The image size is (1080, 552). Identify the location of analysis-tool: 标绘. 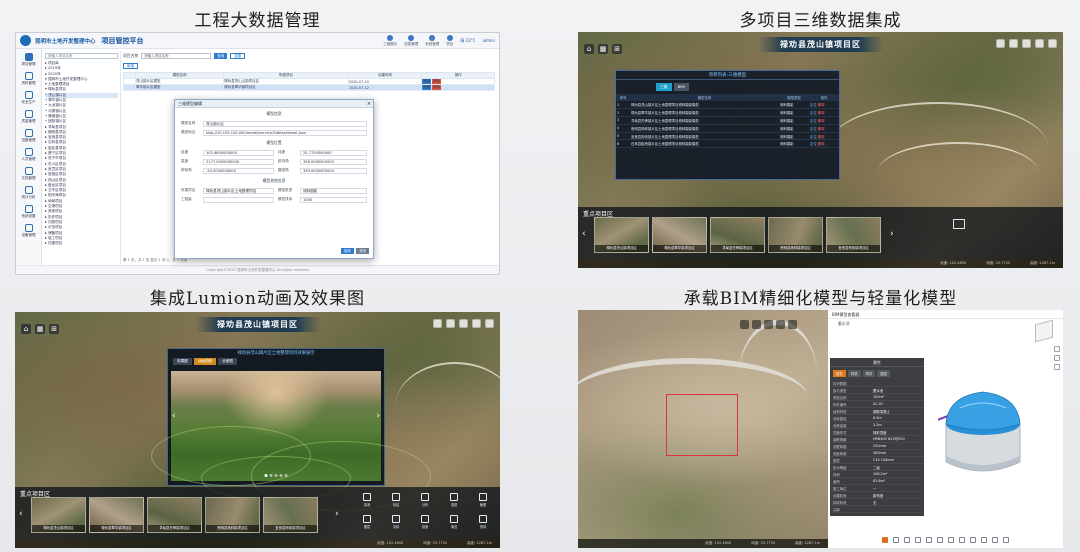
(396, 502).